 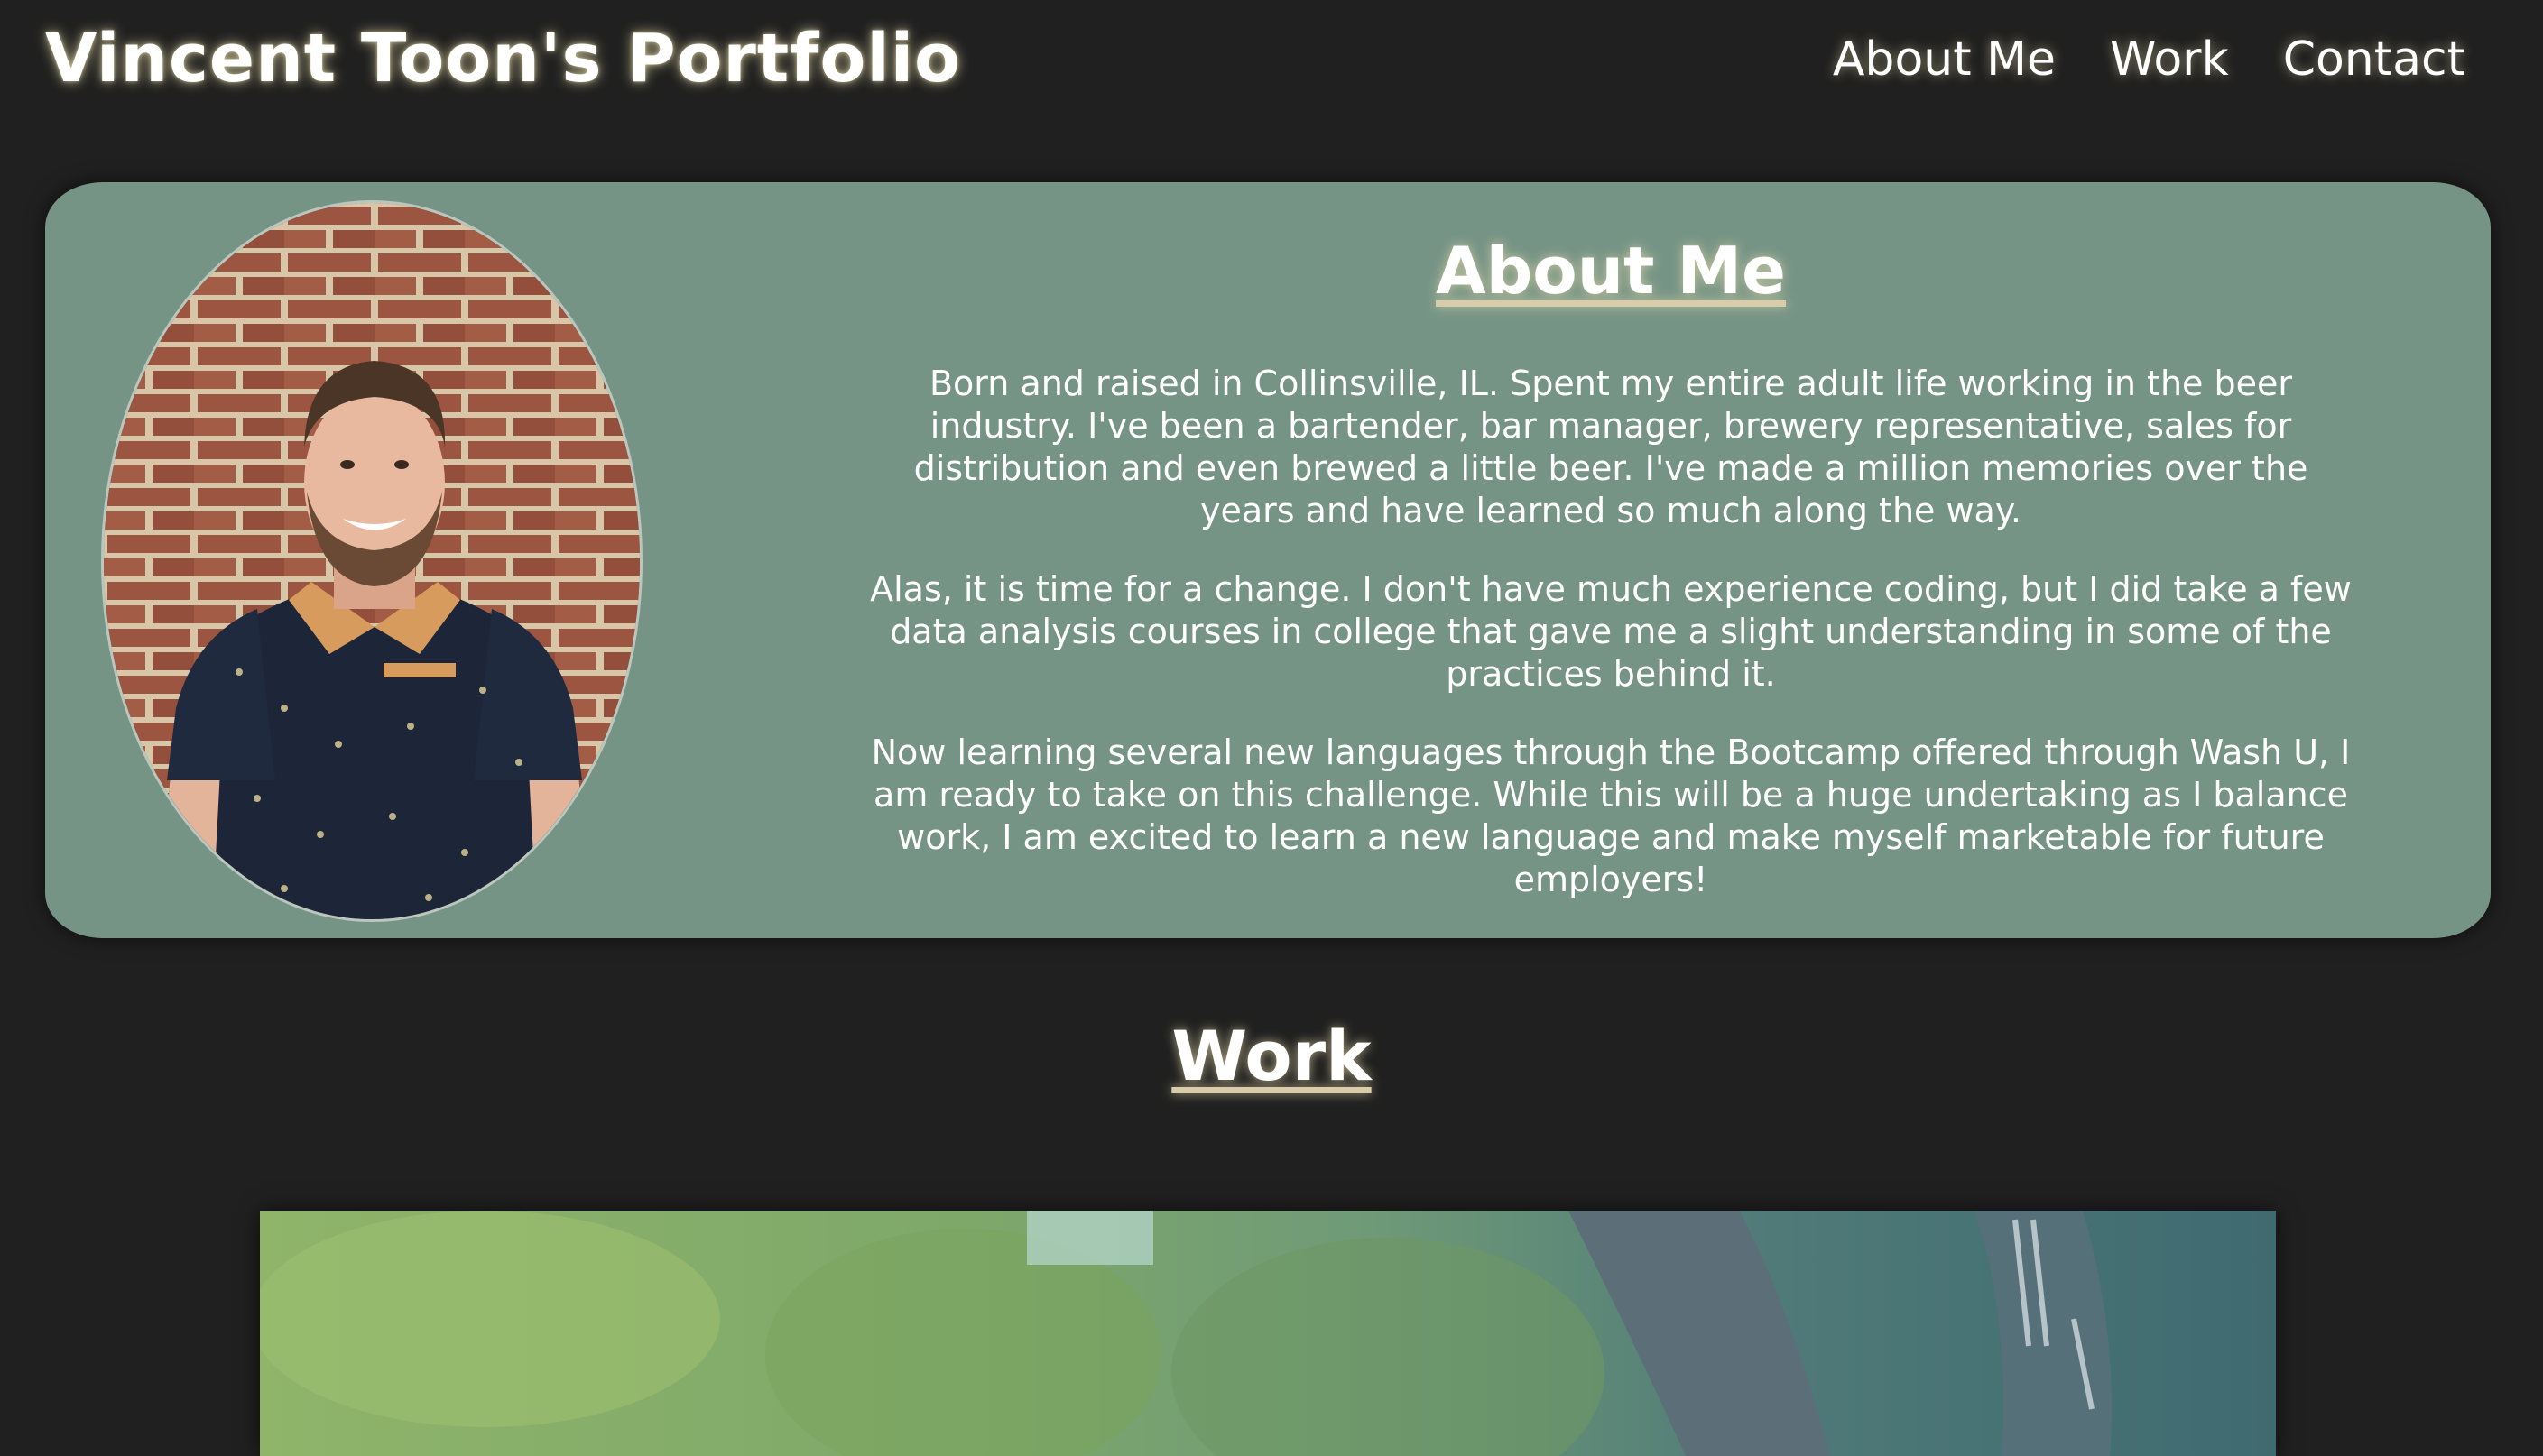 I want to click on site-title: Vincent Toon's Portfolio, so click(x=503, y=59).